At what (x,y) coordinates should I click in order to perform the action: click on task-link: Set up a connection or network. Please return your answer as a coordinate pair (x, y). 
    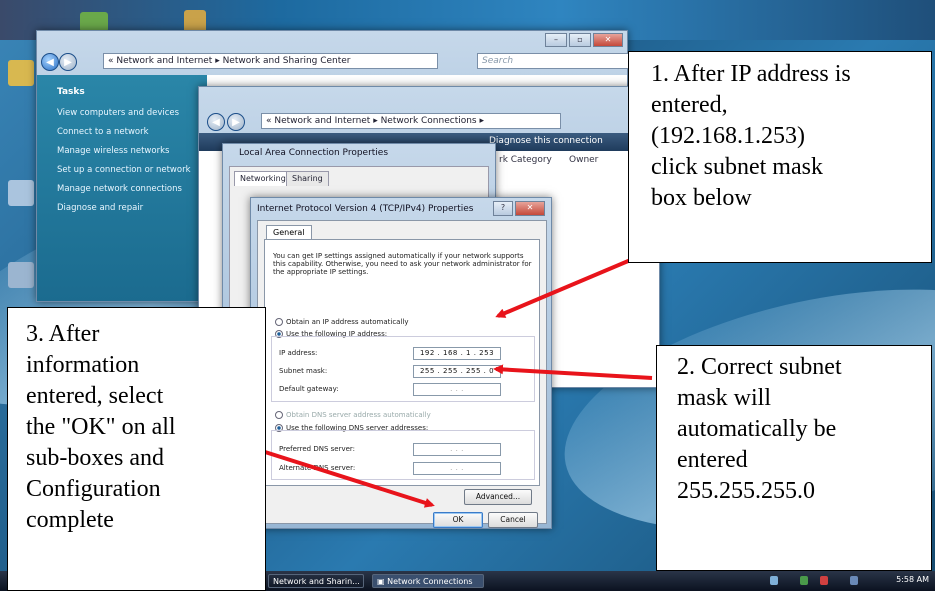
    Looking at the image, I should click on (124, 170).